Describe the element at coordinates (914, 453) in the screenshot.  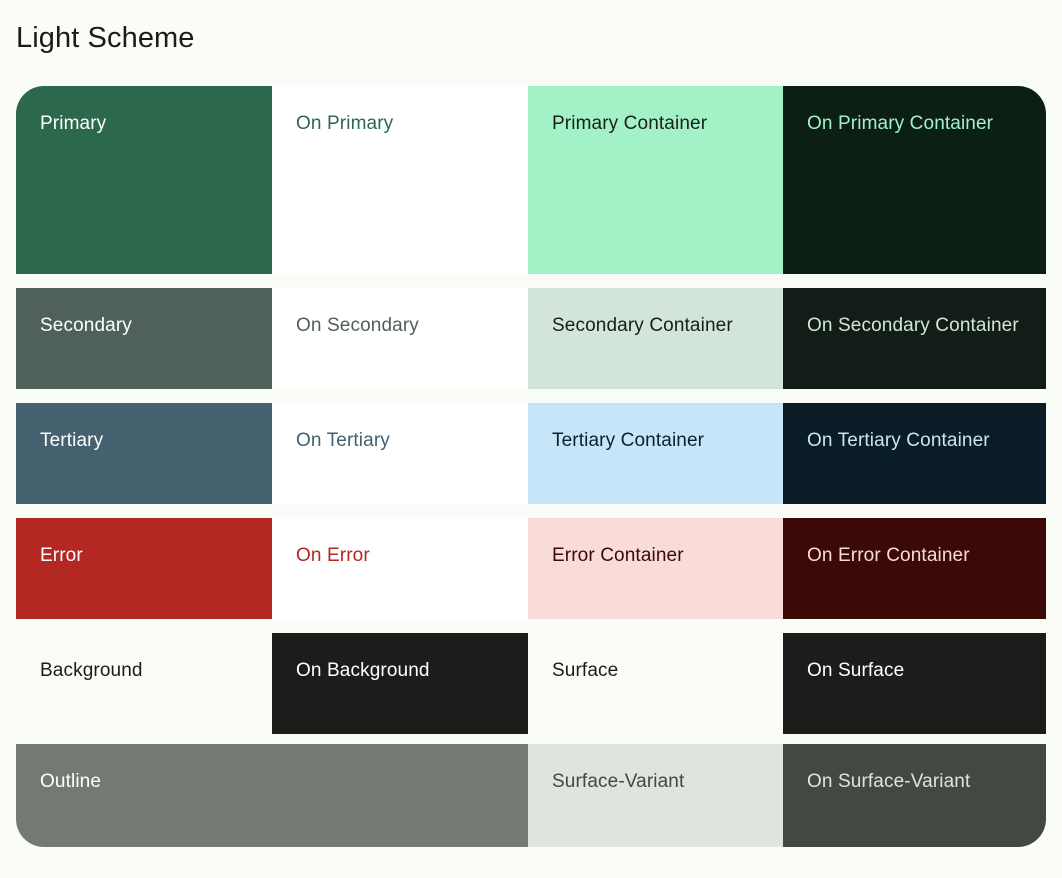
I see `swatch-on-tertiary-container: On Tertiary Container` at that location.